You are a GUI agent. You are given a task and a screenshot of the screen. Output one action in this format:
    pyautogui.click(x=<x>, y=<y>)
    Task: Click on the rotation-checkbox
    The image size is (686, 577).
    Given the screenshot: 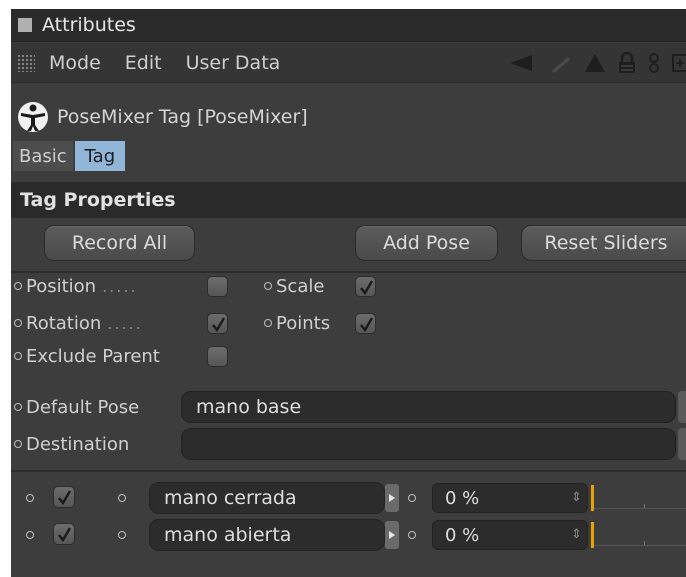 What is the action you would take?
    pyautogui.click(x=217, y=323)
    